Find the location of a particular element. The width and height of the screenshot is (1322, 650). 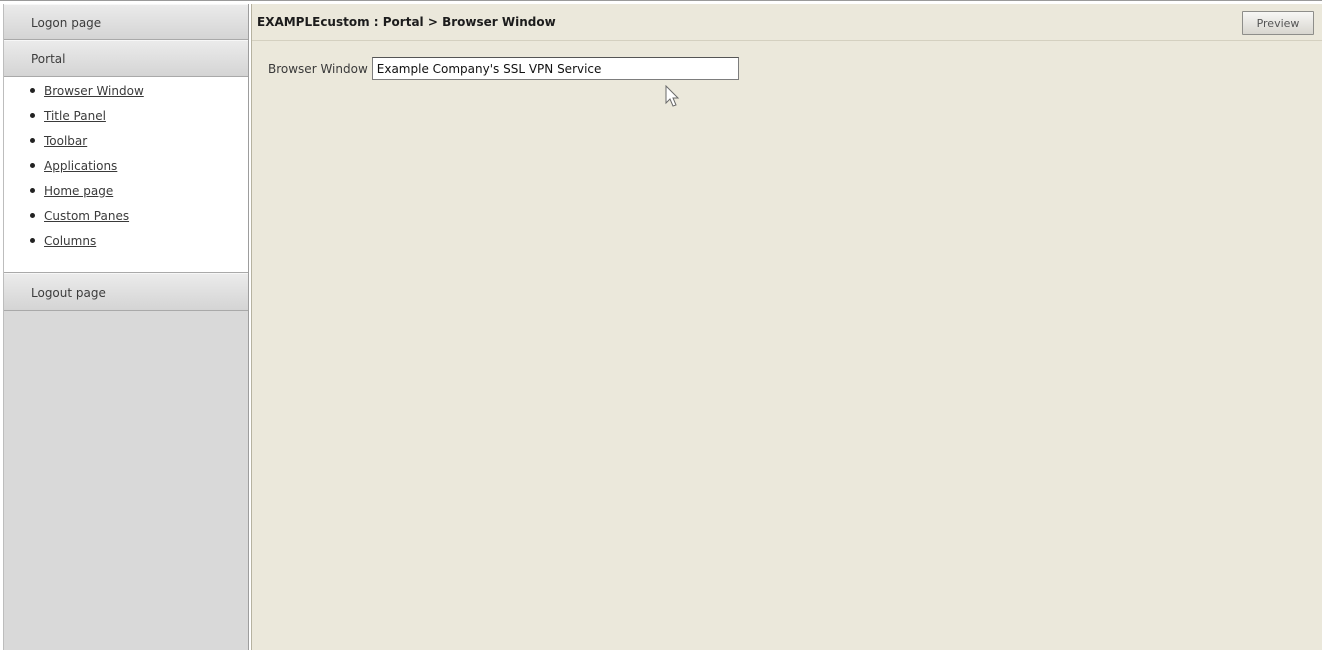

sidebar-item-applications: Applications is located at coordinates (139, 166).